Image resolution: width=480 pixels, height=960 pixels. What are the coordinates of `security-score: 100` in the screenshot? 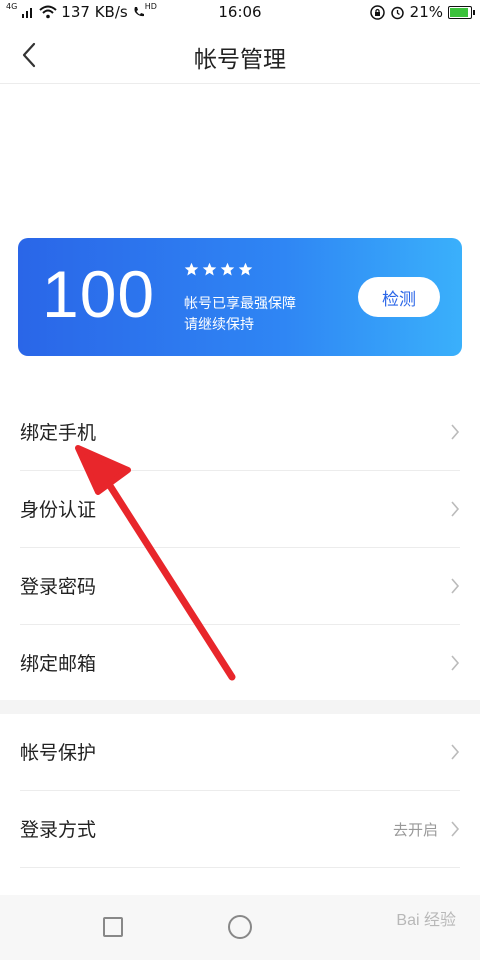 It's located at (99, 294).